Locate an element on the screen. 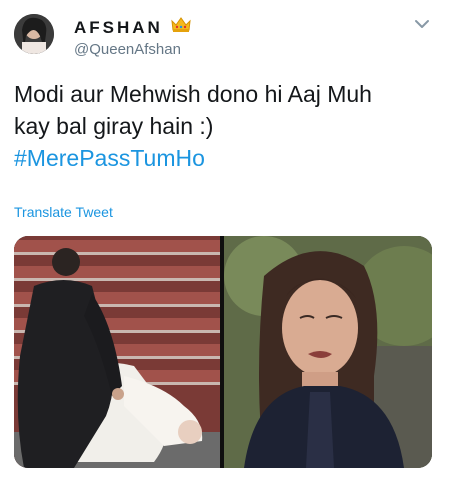 Image resolution: width=450 pixels, height=482 pixels. crown-icon is located at coordinates (181, 24).